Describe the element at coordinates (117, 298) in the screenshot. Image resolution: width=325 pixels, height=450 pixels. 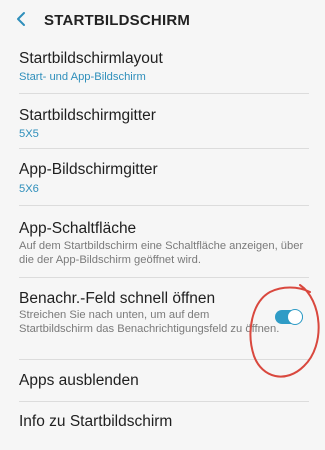
I see `setting-title: Benachr.-Feld schnell öffnen` at that location.